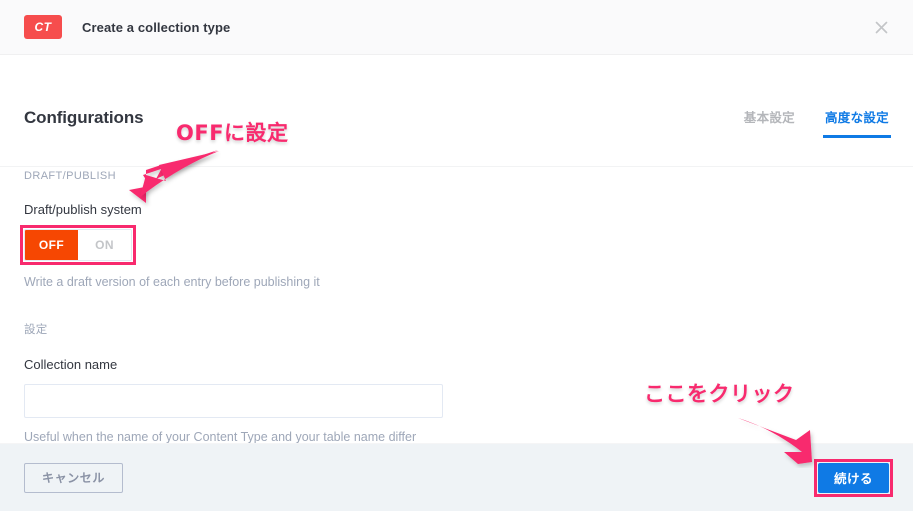  I want to click on modal-footer: キャンセル 続ける, so click(456, 477).